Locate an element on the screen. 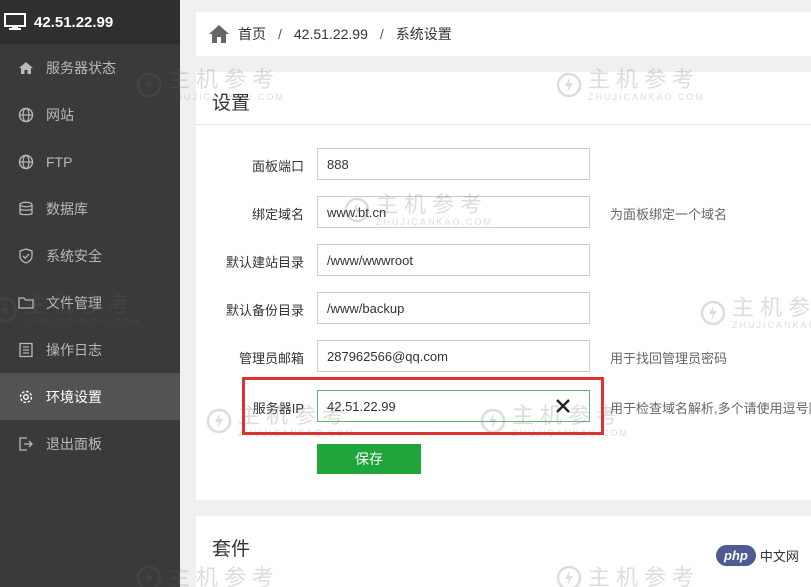 This screenshot has width=811, height=587. sidebar-item-label: 环境设置 is located at coordinates (74, 396).